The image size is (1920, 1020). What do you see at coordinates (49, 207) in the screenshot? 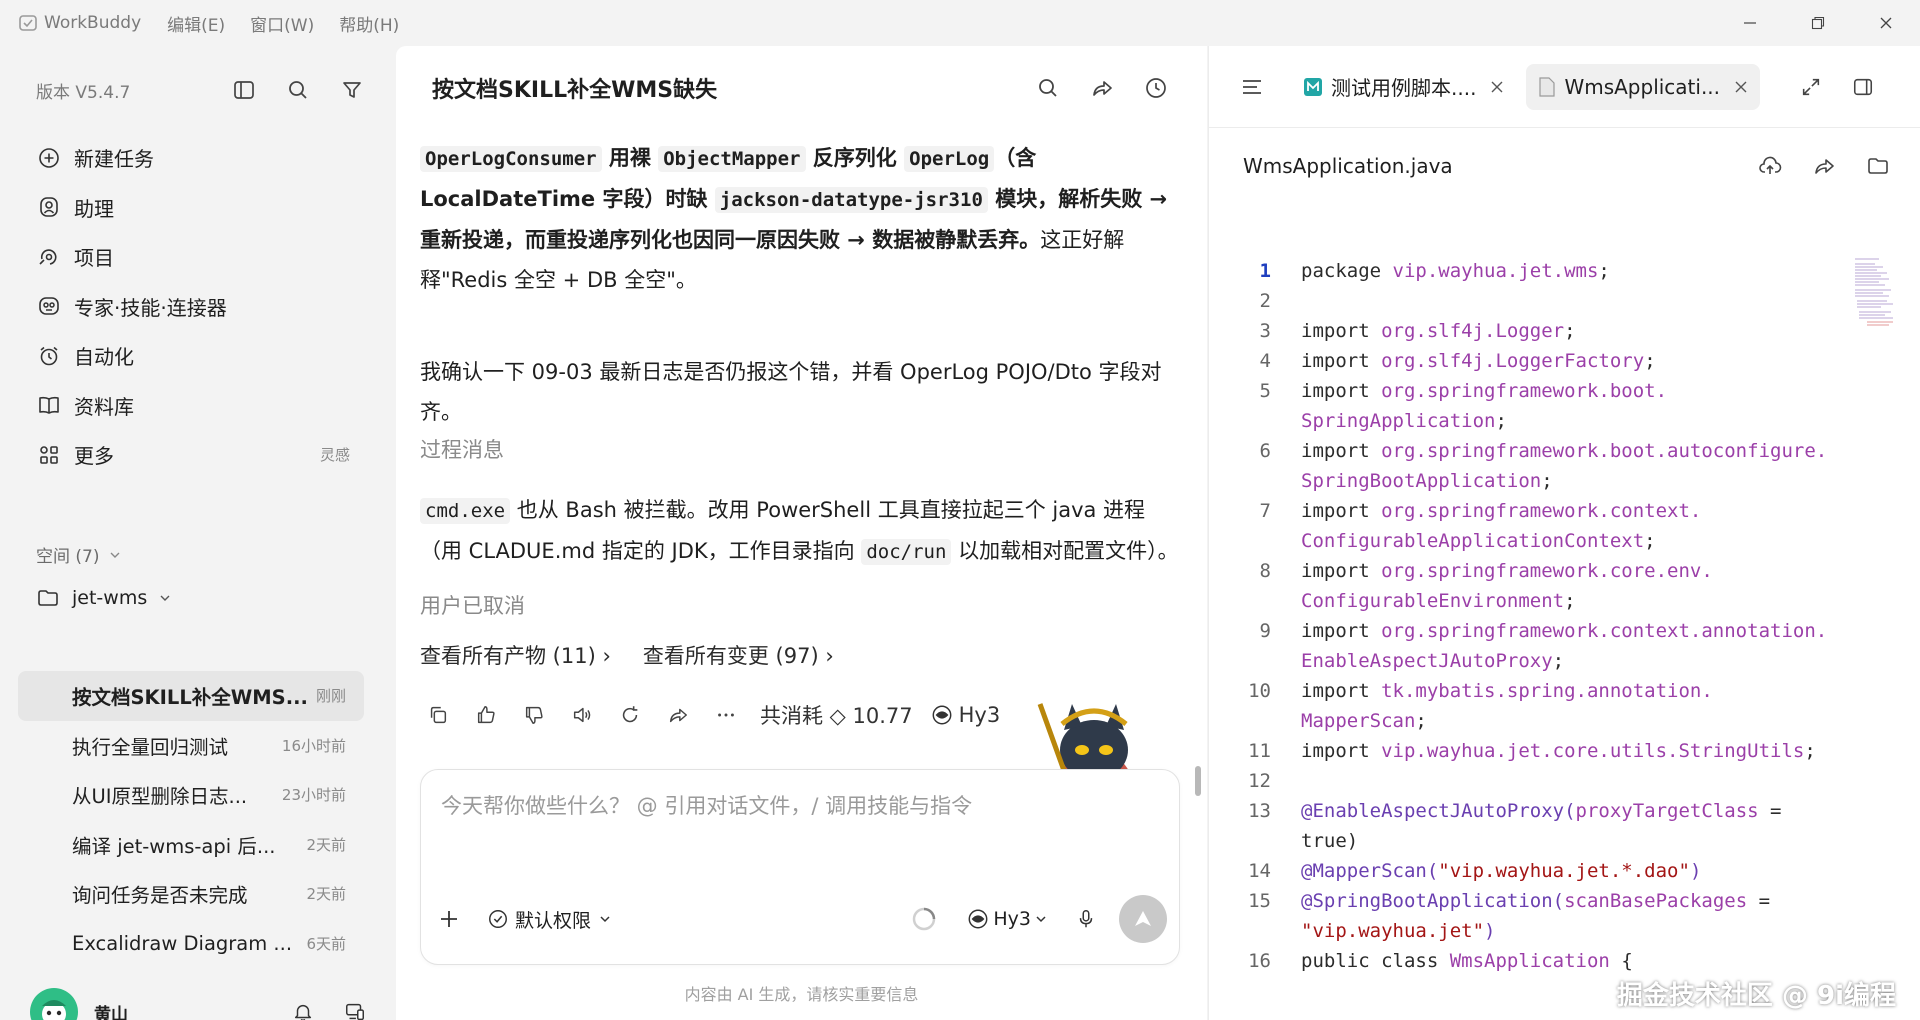
I see `assistant-icon` at bounding box center [49, 207].